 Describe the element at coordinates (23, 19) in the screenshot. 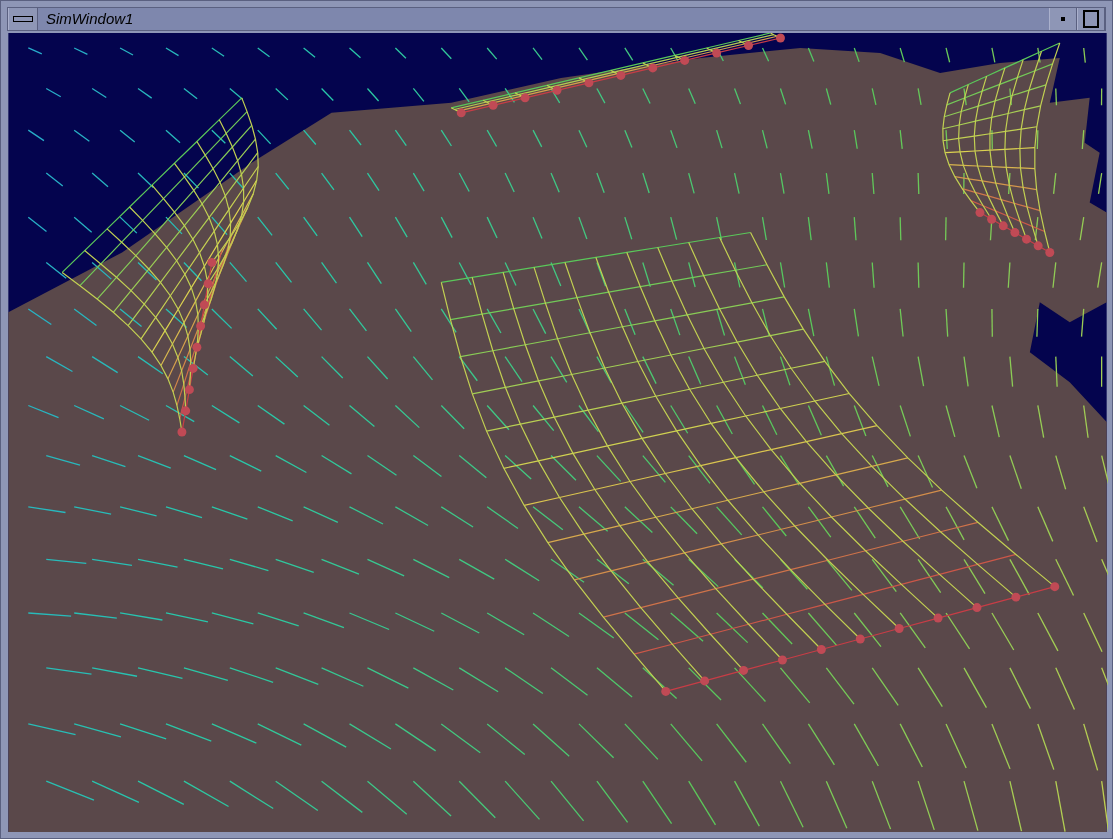

I see `window-menu-button` at that location.